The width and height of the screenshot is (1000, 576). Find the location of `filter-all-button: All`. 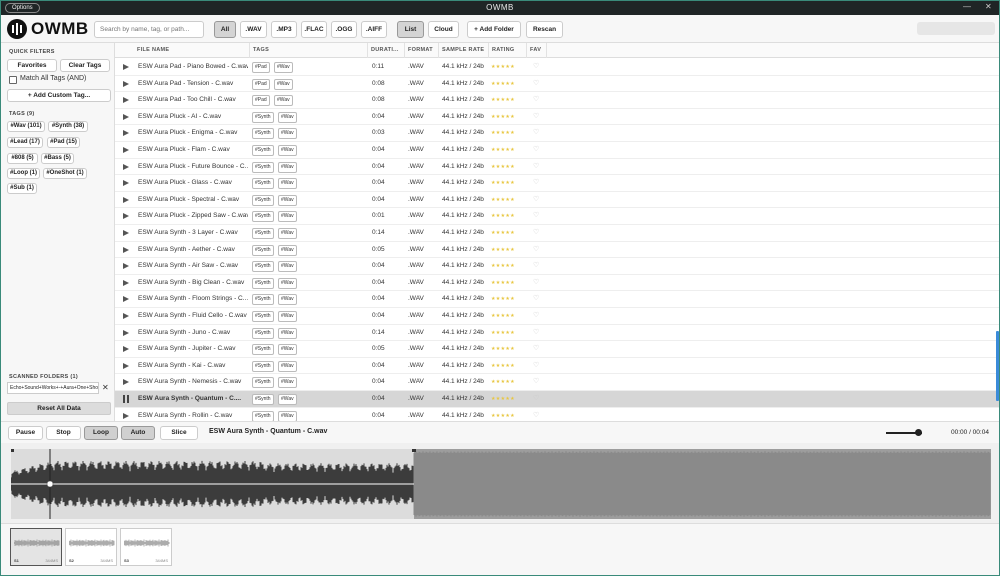

filter-all-button: All is located at coordinates (225, 29).